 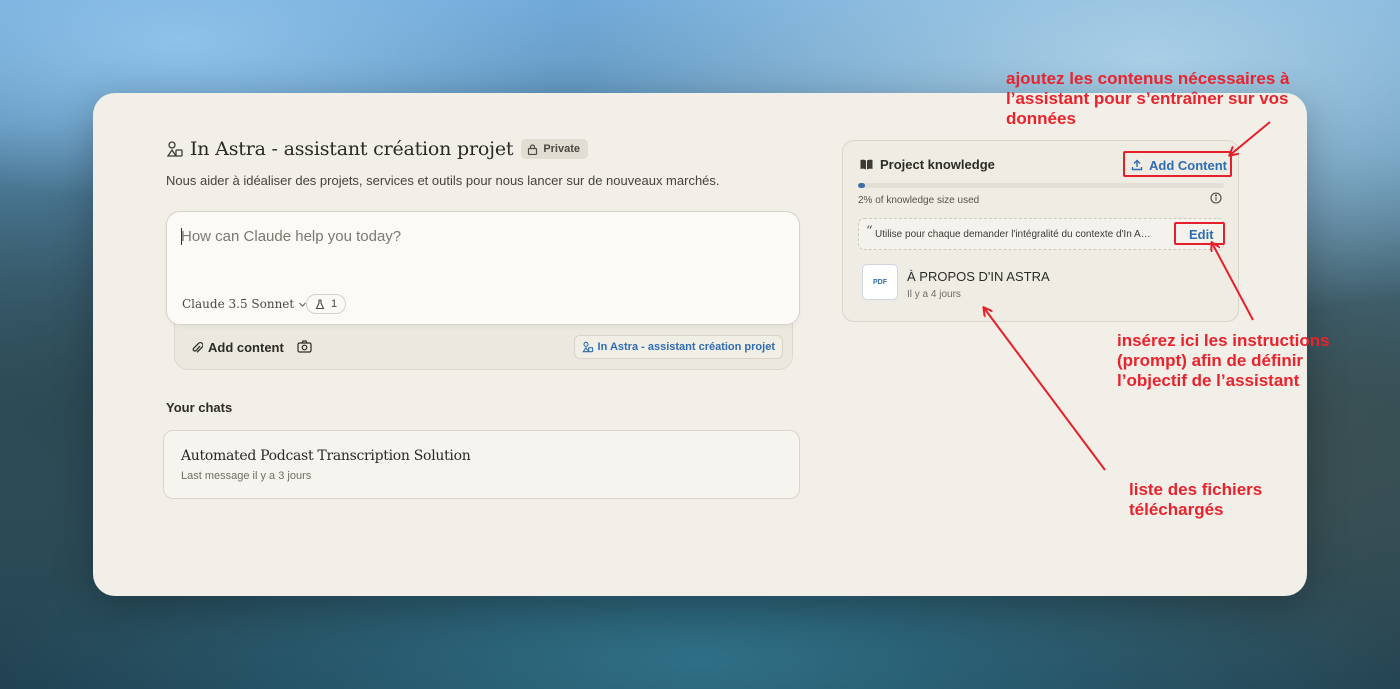 What do you see at coordinates (862, 185) in the screenshot?
I see `knowledge-usage-fill` at bounding box center [862, 185].